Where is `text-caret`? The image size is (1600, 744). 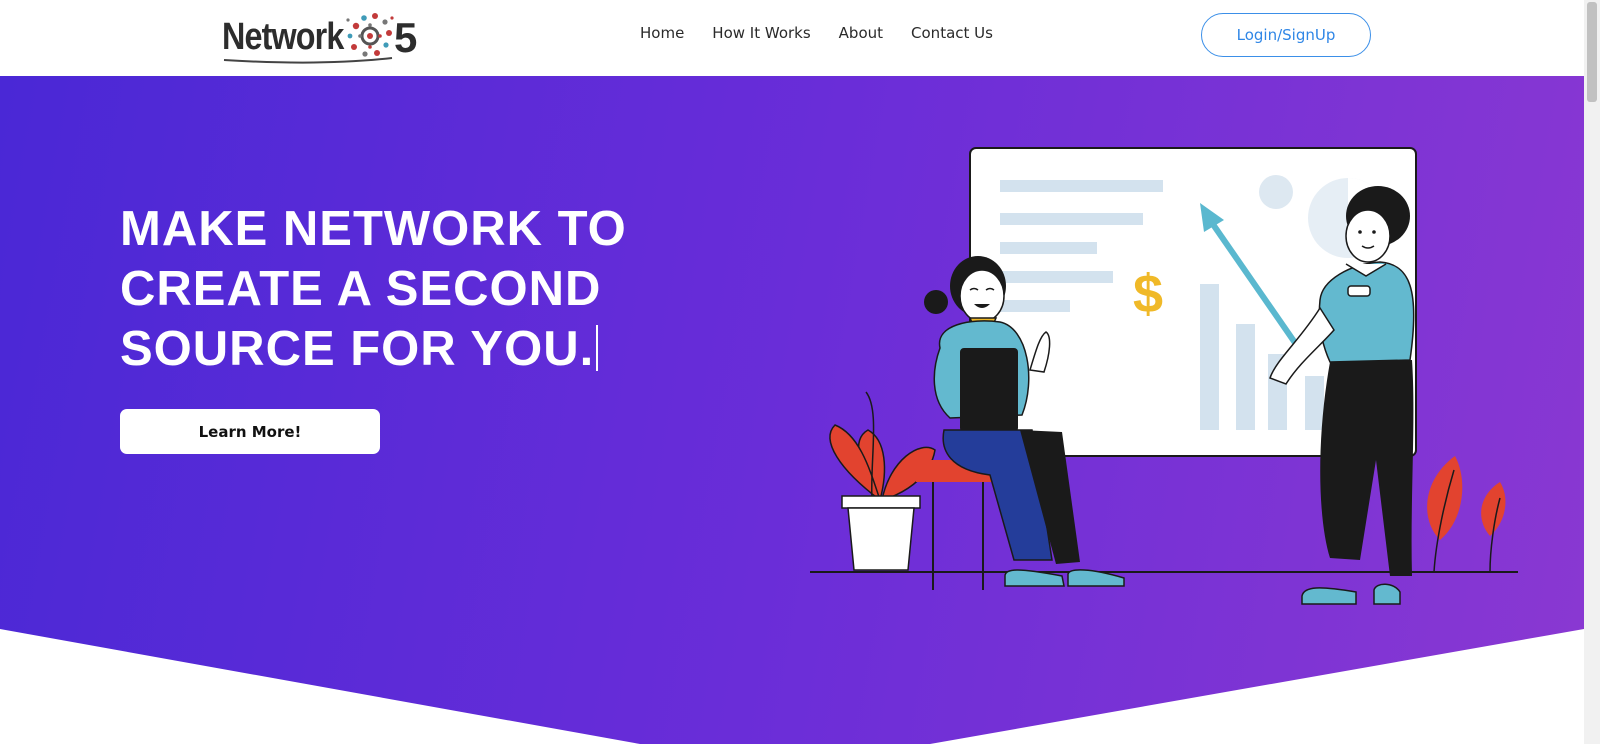
text-caret is located at coordinates (597, 348).